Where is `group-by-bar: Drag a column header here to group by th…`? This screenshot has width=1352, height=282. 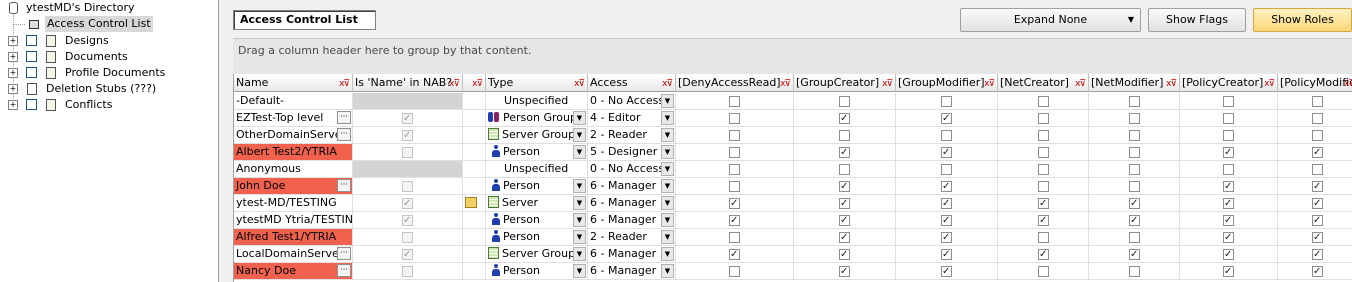
group-by-bar: Drag a column header here to group by th… is located at coordinates (792, 56).